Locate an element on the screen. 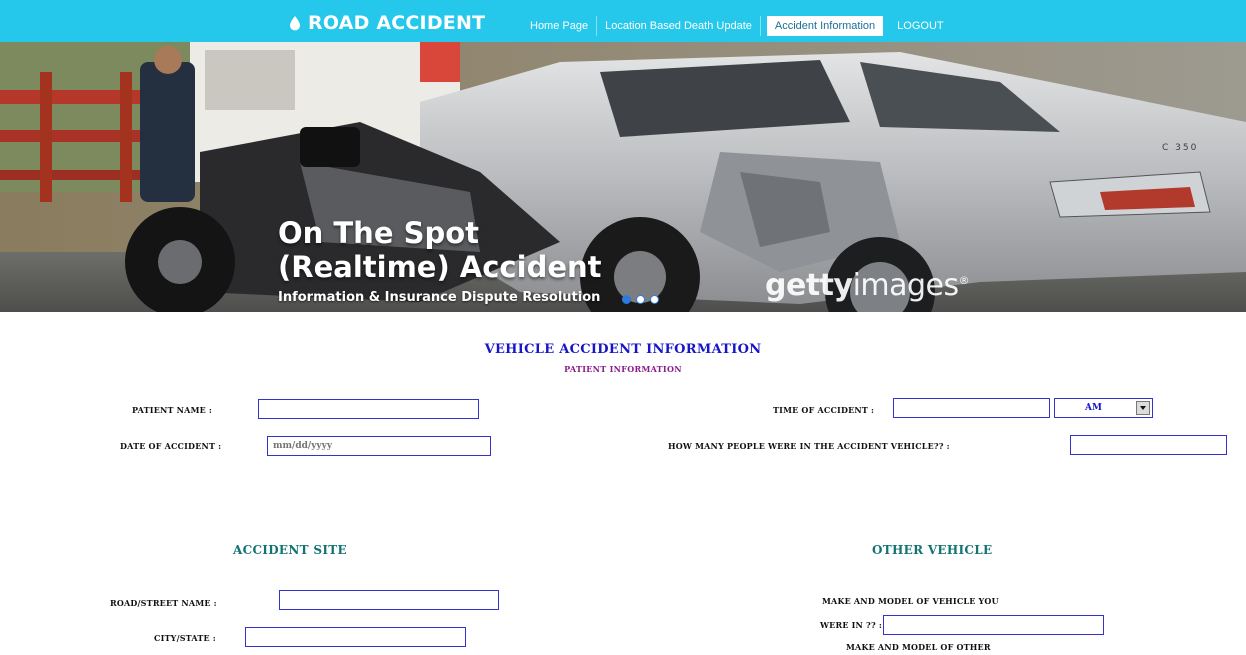  patient-name-label: PATIENT NAME : is located at coordinates (172, 410).